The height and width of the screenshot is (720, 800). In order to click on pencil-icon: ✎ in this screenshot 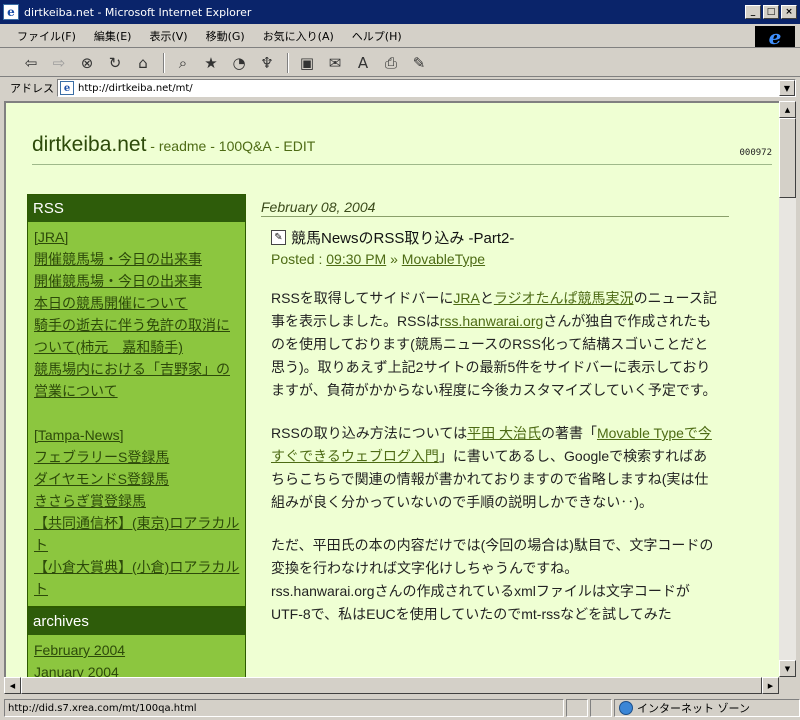, I will do `click(278, 237)`.